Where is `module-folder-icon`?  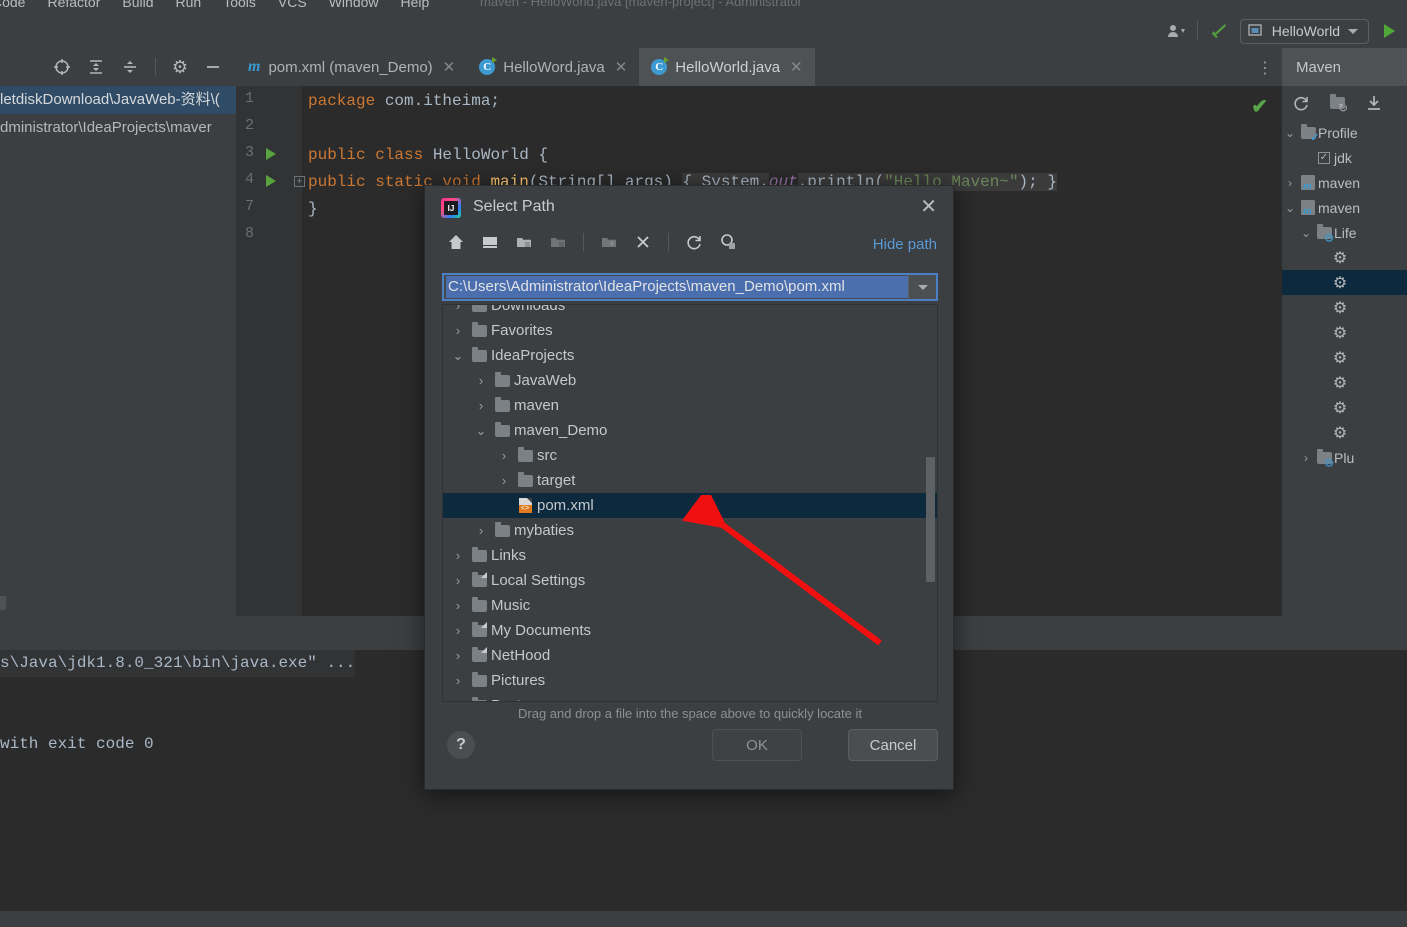 module-folder-icon is located at coordinates (558, 242).